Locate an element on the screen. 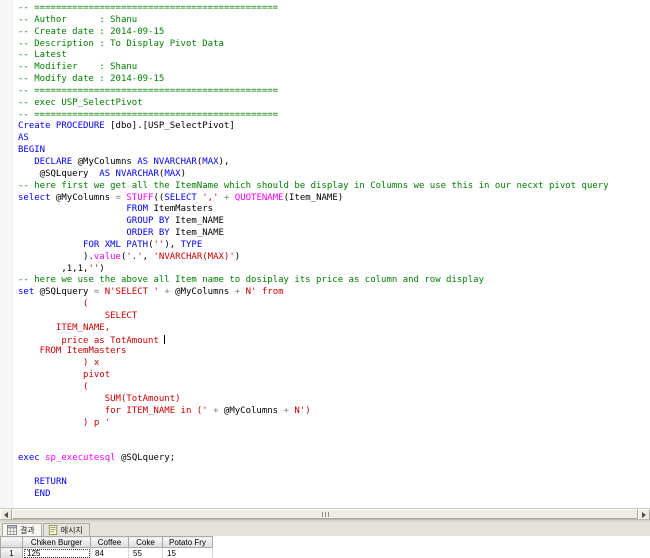  code-line: ).value('.', 'NVARCHAR(MAX)') is located at coordinates (313, 258).